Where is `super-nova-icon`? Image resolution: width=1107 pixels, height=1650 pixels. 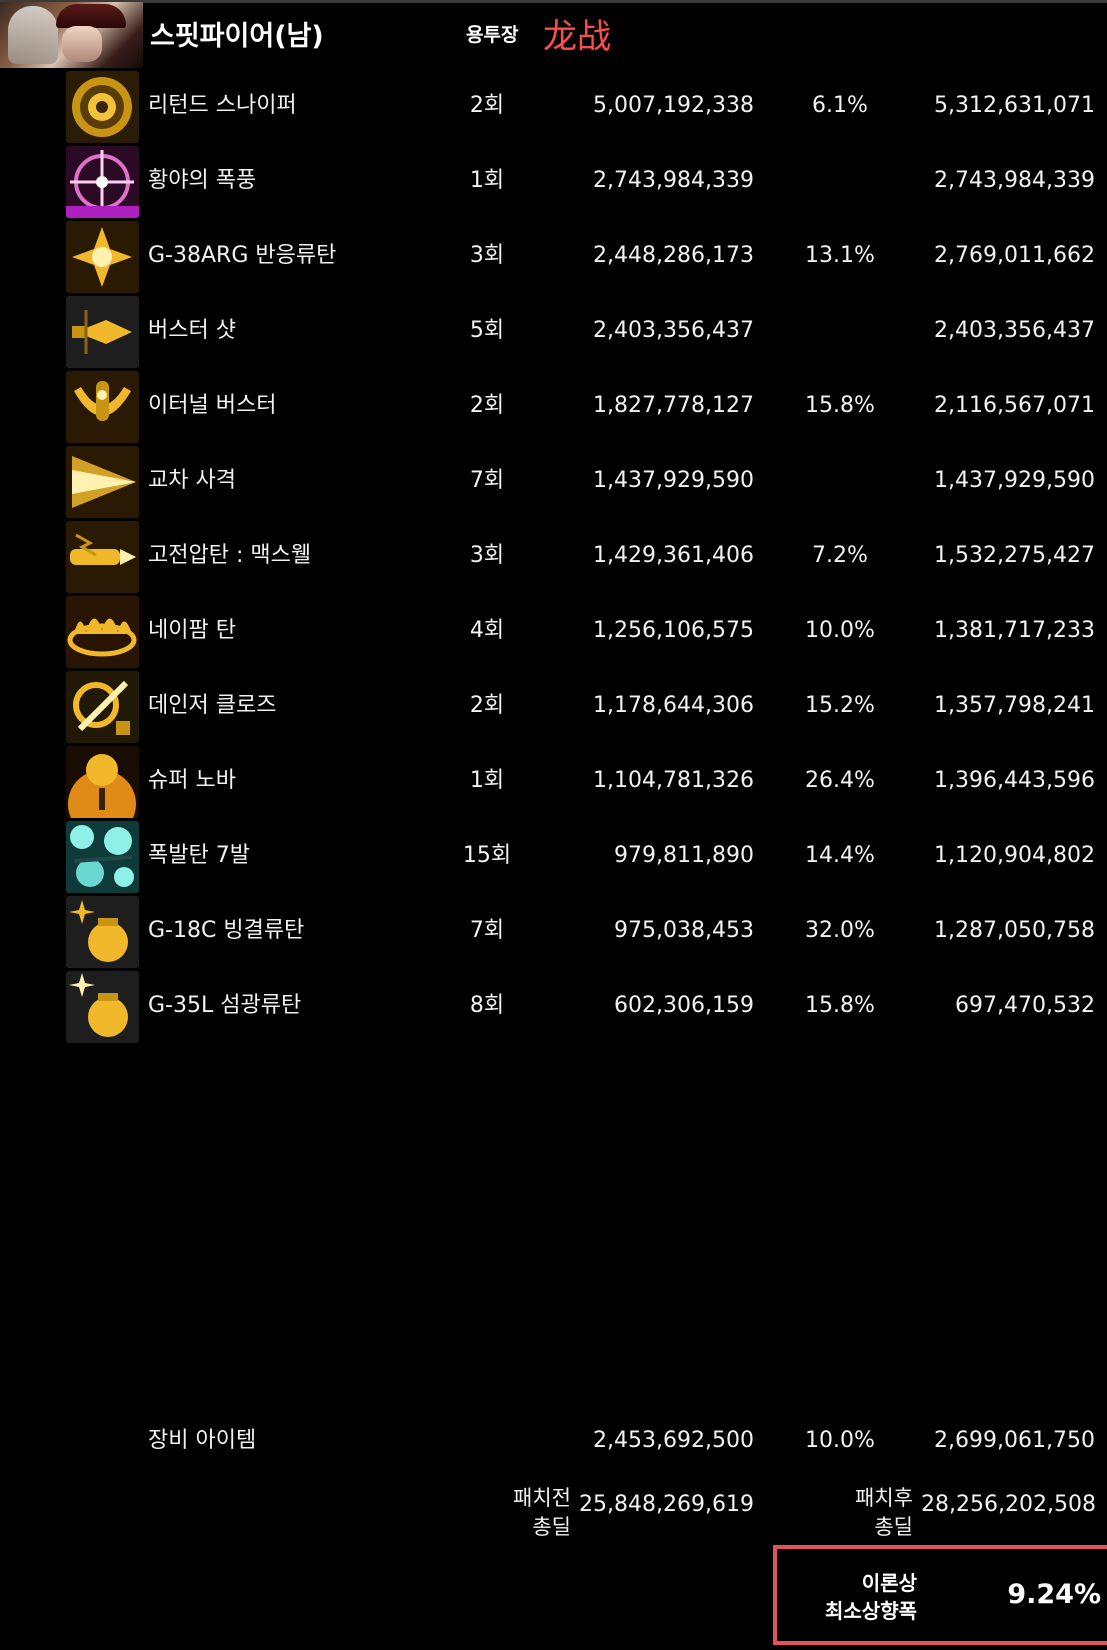 super-nova-icon is located at coordinates (102, 782).